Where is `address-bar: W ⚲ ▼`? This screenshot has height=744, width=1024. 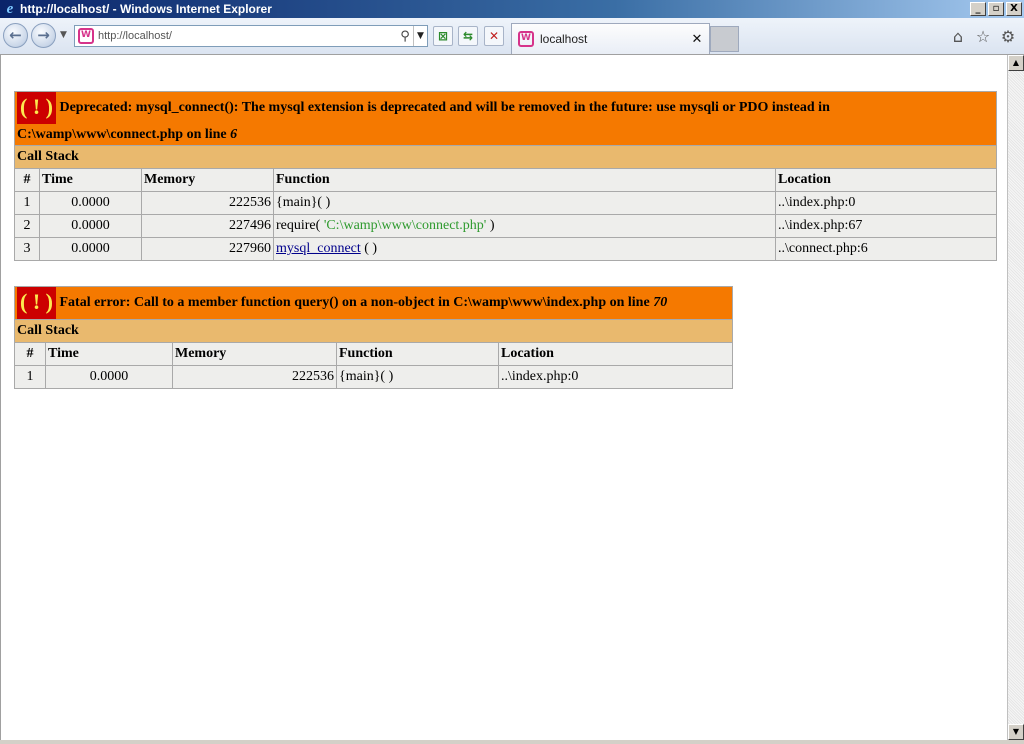 address-bar: W ⚲ ▼ is located at coordinates (251, 36).